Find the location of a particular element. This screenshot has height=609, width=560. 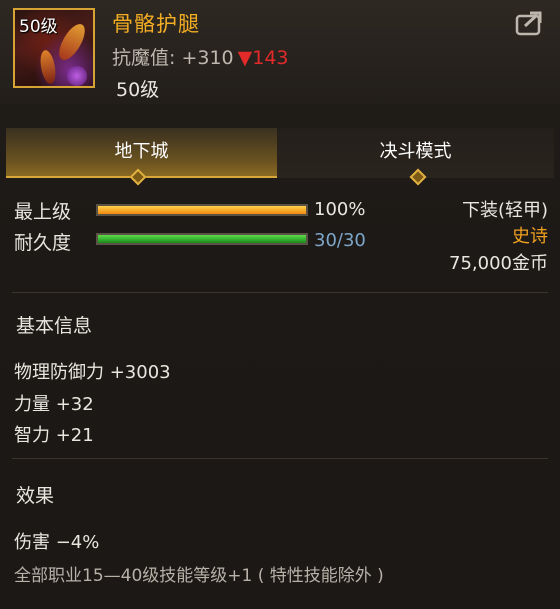

required-level: 50级 is located at coordinates (138, 90).